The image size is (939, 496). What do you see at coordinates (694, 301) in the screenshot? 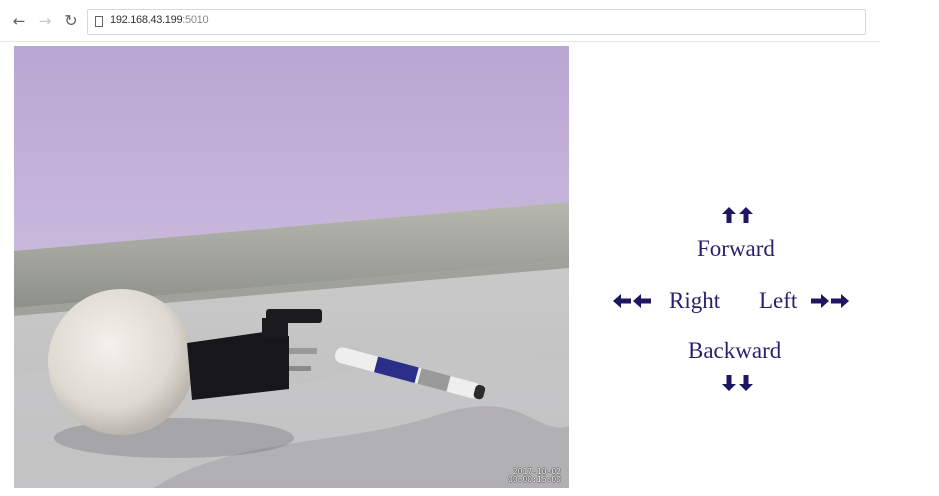
I see `right-label: Right` at bounding box center [694, 301].